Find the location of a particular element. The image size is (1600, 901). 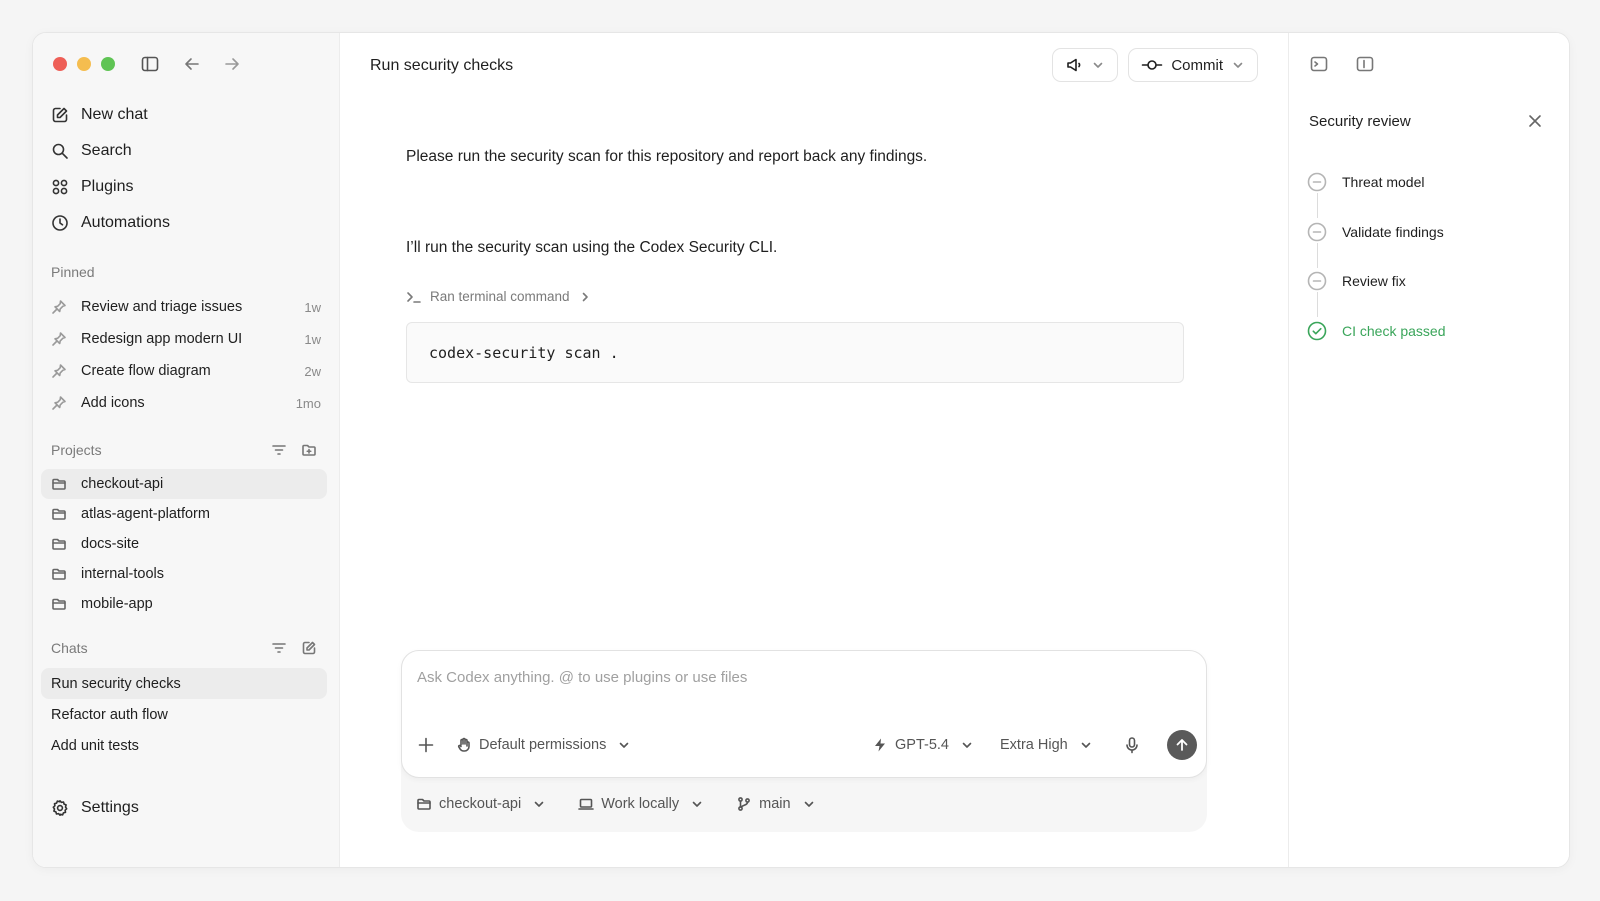

ran-command-label: Ran terminal command is located at coordinates (500, 296).